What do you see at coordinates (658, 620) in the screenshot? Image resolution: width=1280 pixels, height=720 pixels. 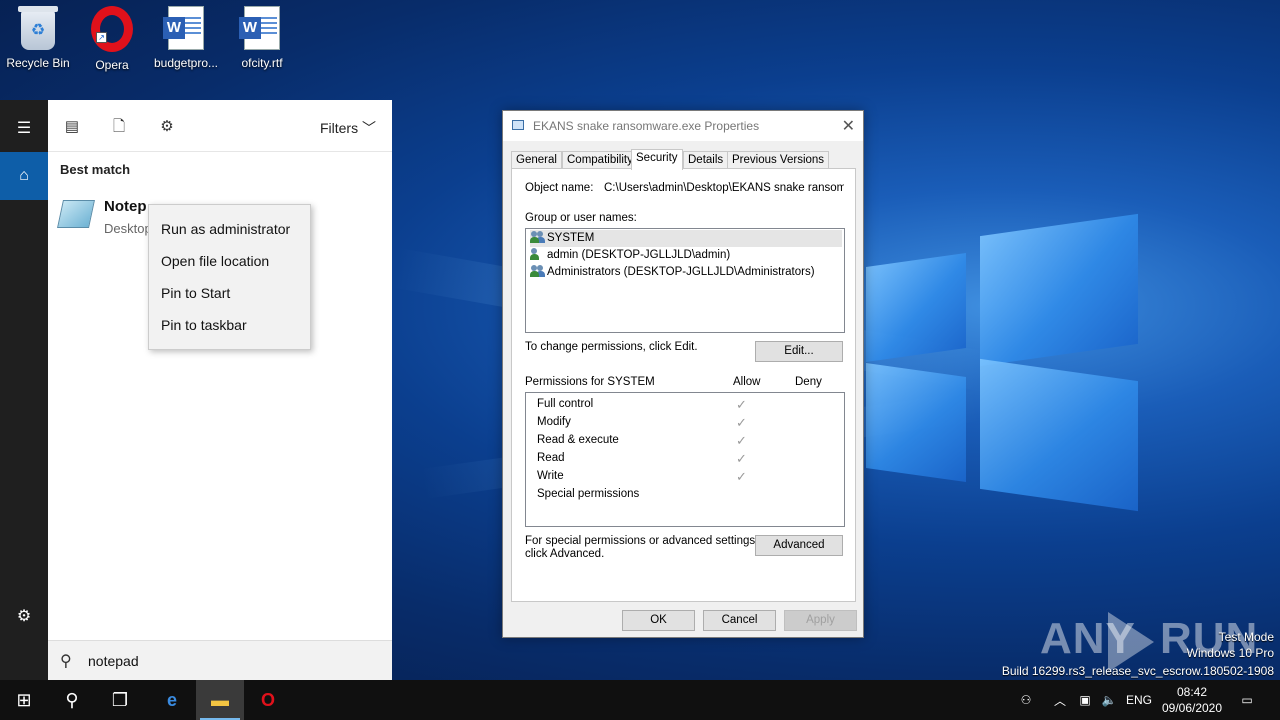 I see `ok-button: OK` at bounding box center [658, 620].